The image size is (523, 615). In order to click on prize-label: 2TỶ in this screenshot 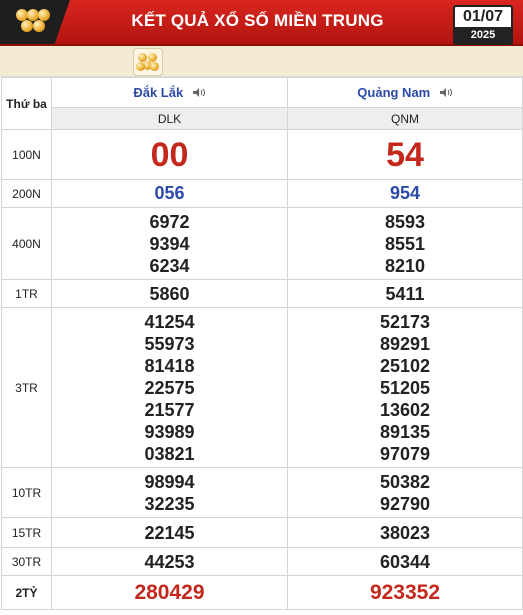, I will do `click(26, 592)`.